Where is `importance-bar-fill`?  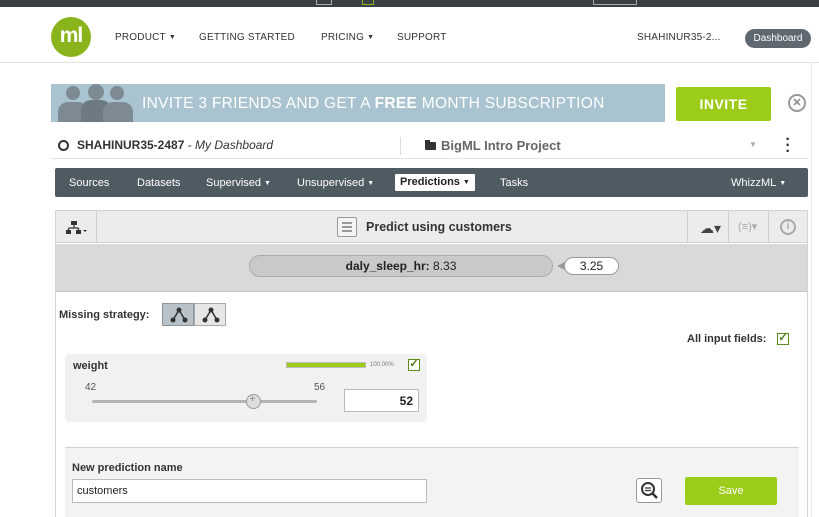 importance-bar-fill is located at coordinates (326, 365).